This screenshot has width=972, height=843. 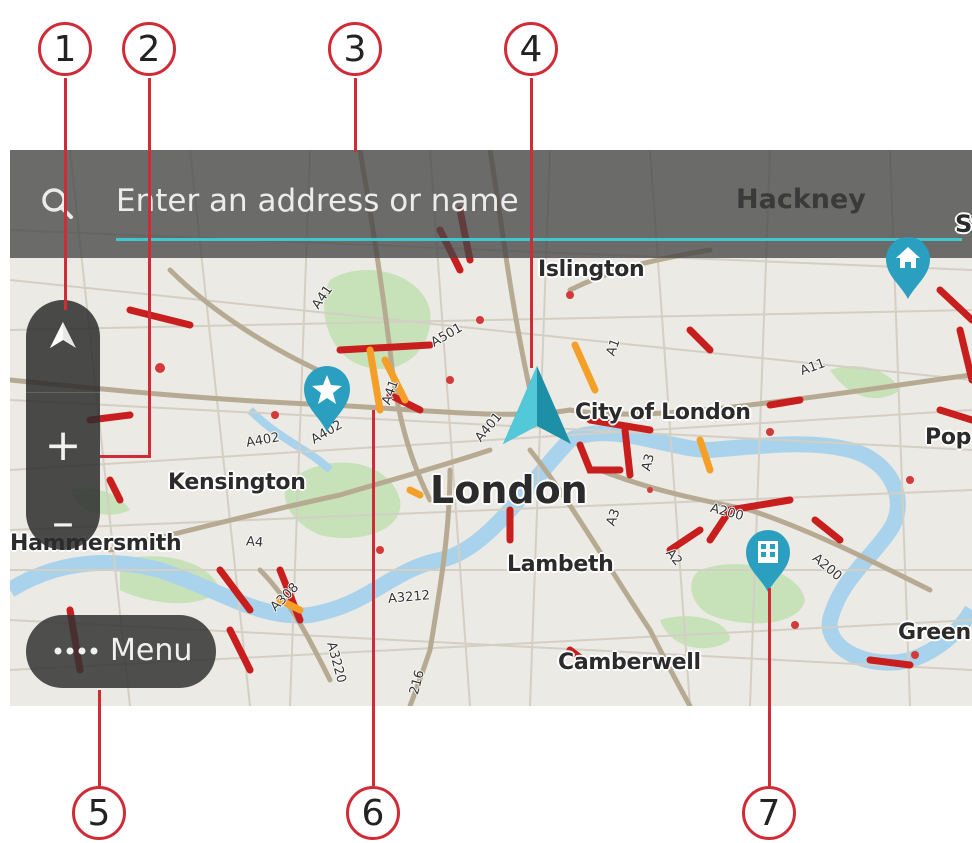 I want to click on zoom-separator, so click(x=63, y=392).